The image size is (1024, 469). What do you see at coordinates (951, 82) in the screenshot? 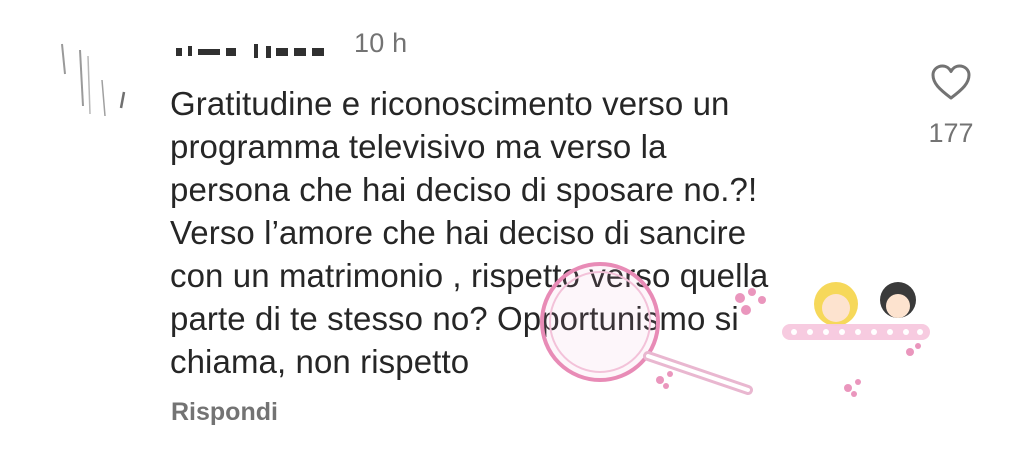
I see `heart-outline-icon` at bounding box center [951, 82].